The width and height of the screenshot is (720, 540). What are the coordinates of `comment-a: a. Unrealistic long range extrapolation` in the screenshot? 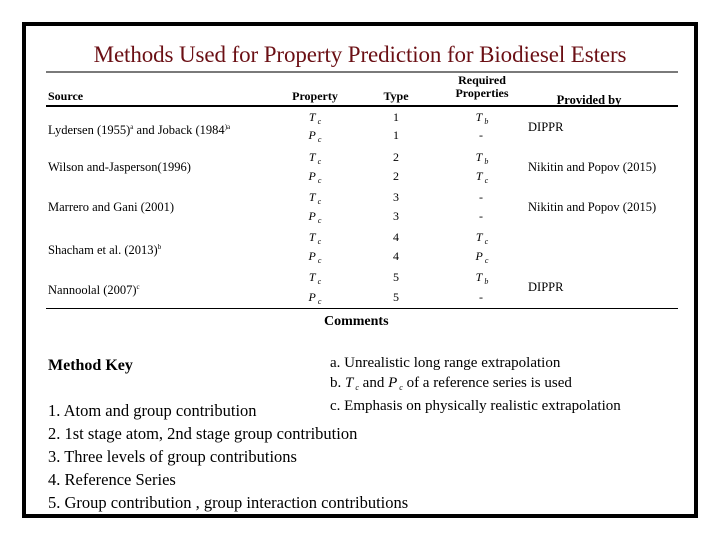 It's located at (445, 363).